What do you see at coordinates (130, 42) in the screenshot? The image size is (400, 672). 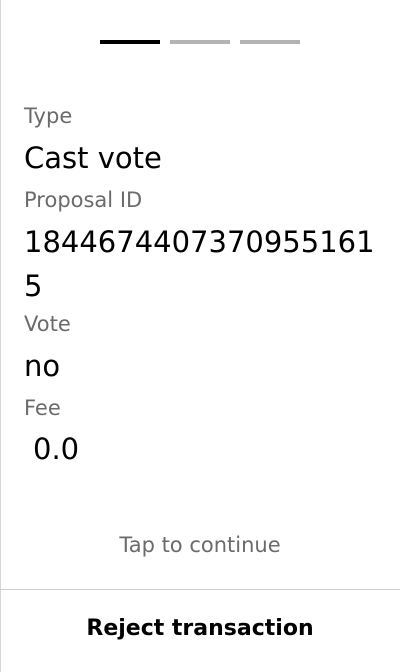 I see `progress-step-1-active` at bounding box center [130, 42].